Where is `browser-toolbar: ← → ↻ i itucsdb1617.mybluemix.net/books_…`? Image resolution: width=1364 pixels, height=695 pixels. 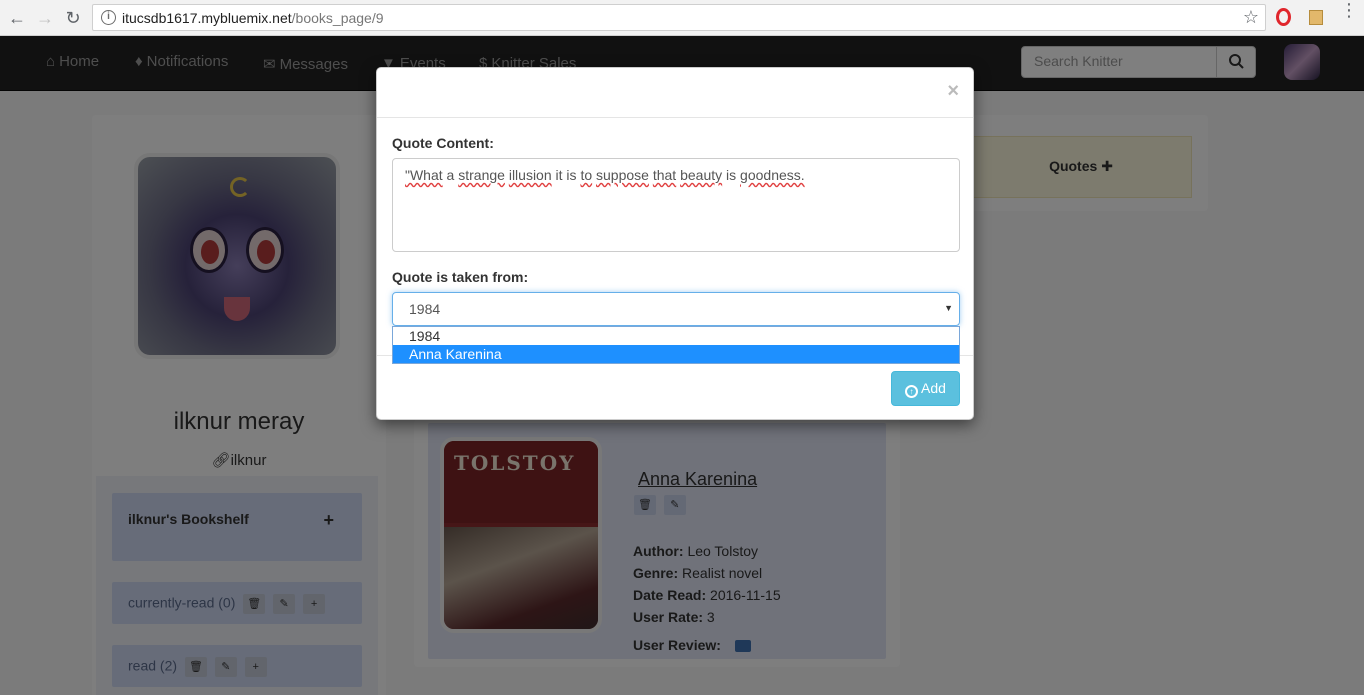
browser-toolbar: ← → ↻ i itucsdb1617.mybluemix.net/books_… is located at coordinates (682, 18).